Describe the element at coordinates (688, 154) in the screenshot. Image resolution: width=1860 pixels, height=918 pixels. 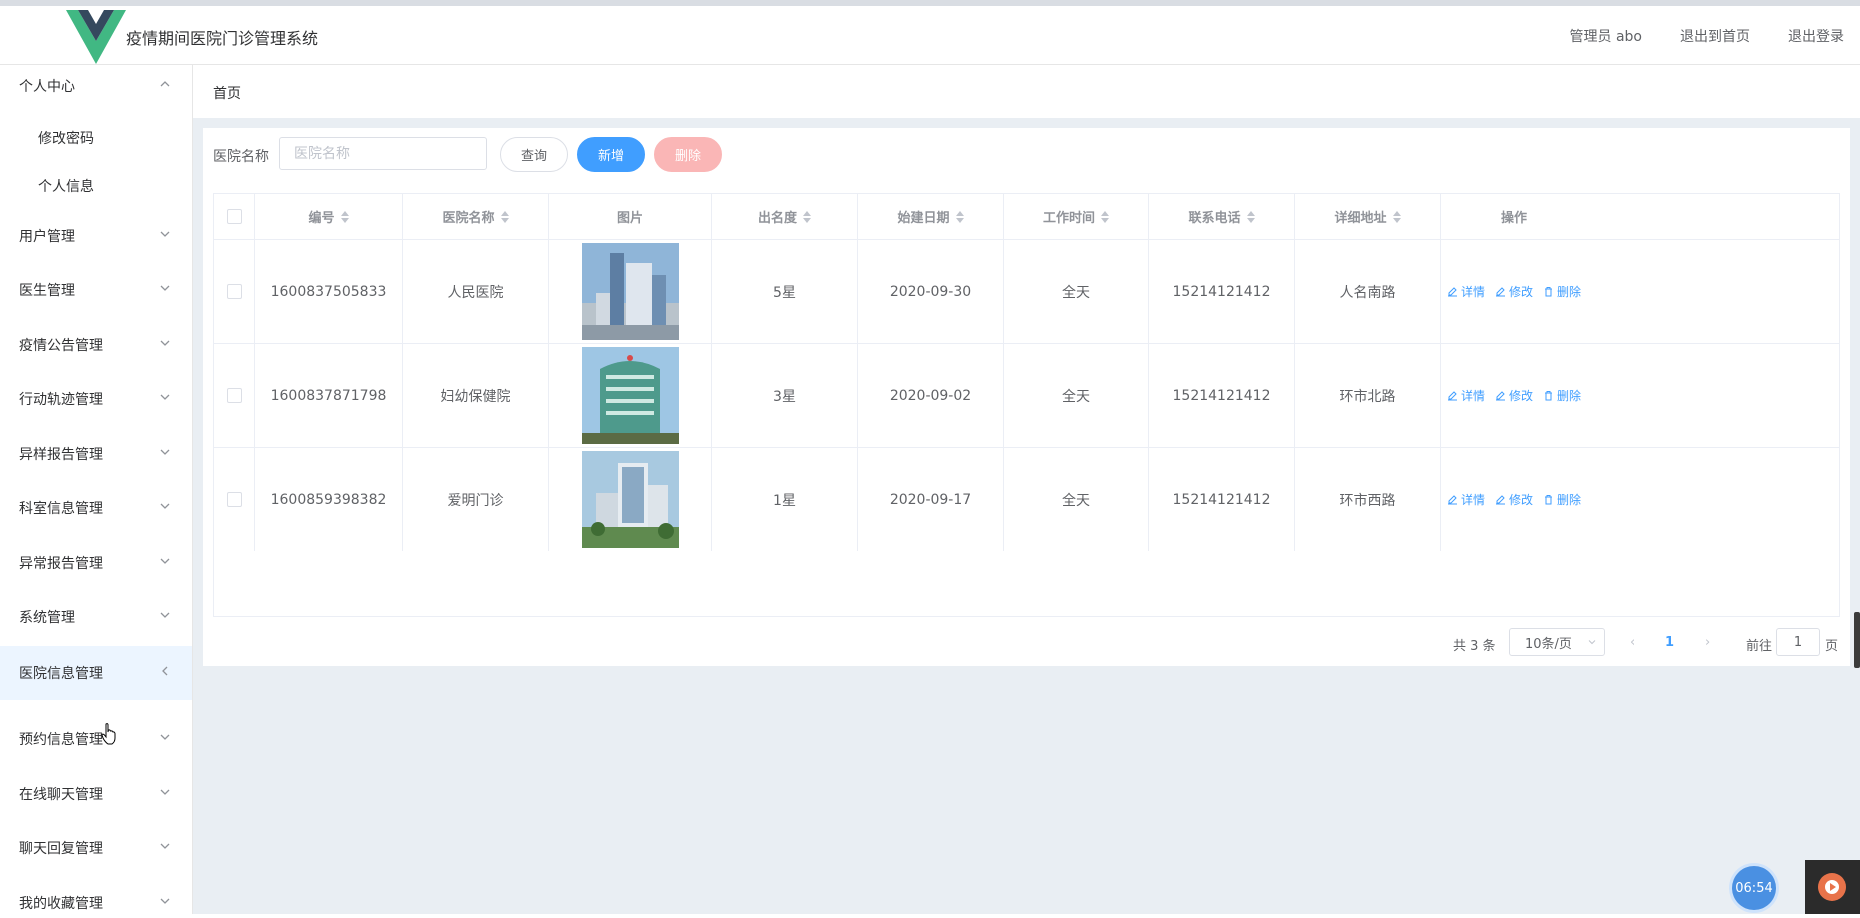
I see `delete-button: 删除` at that location.